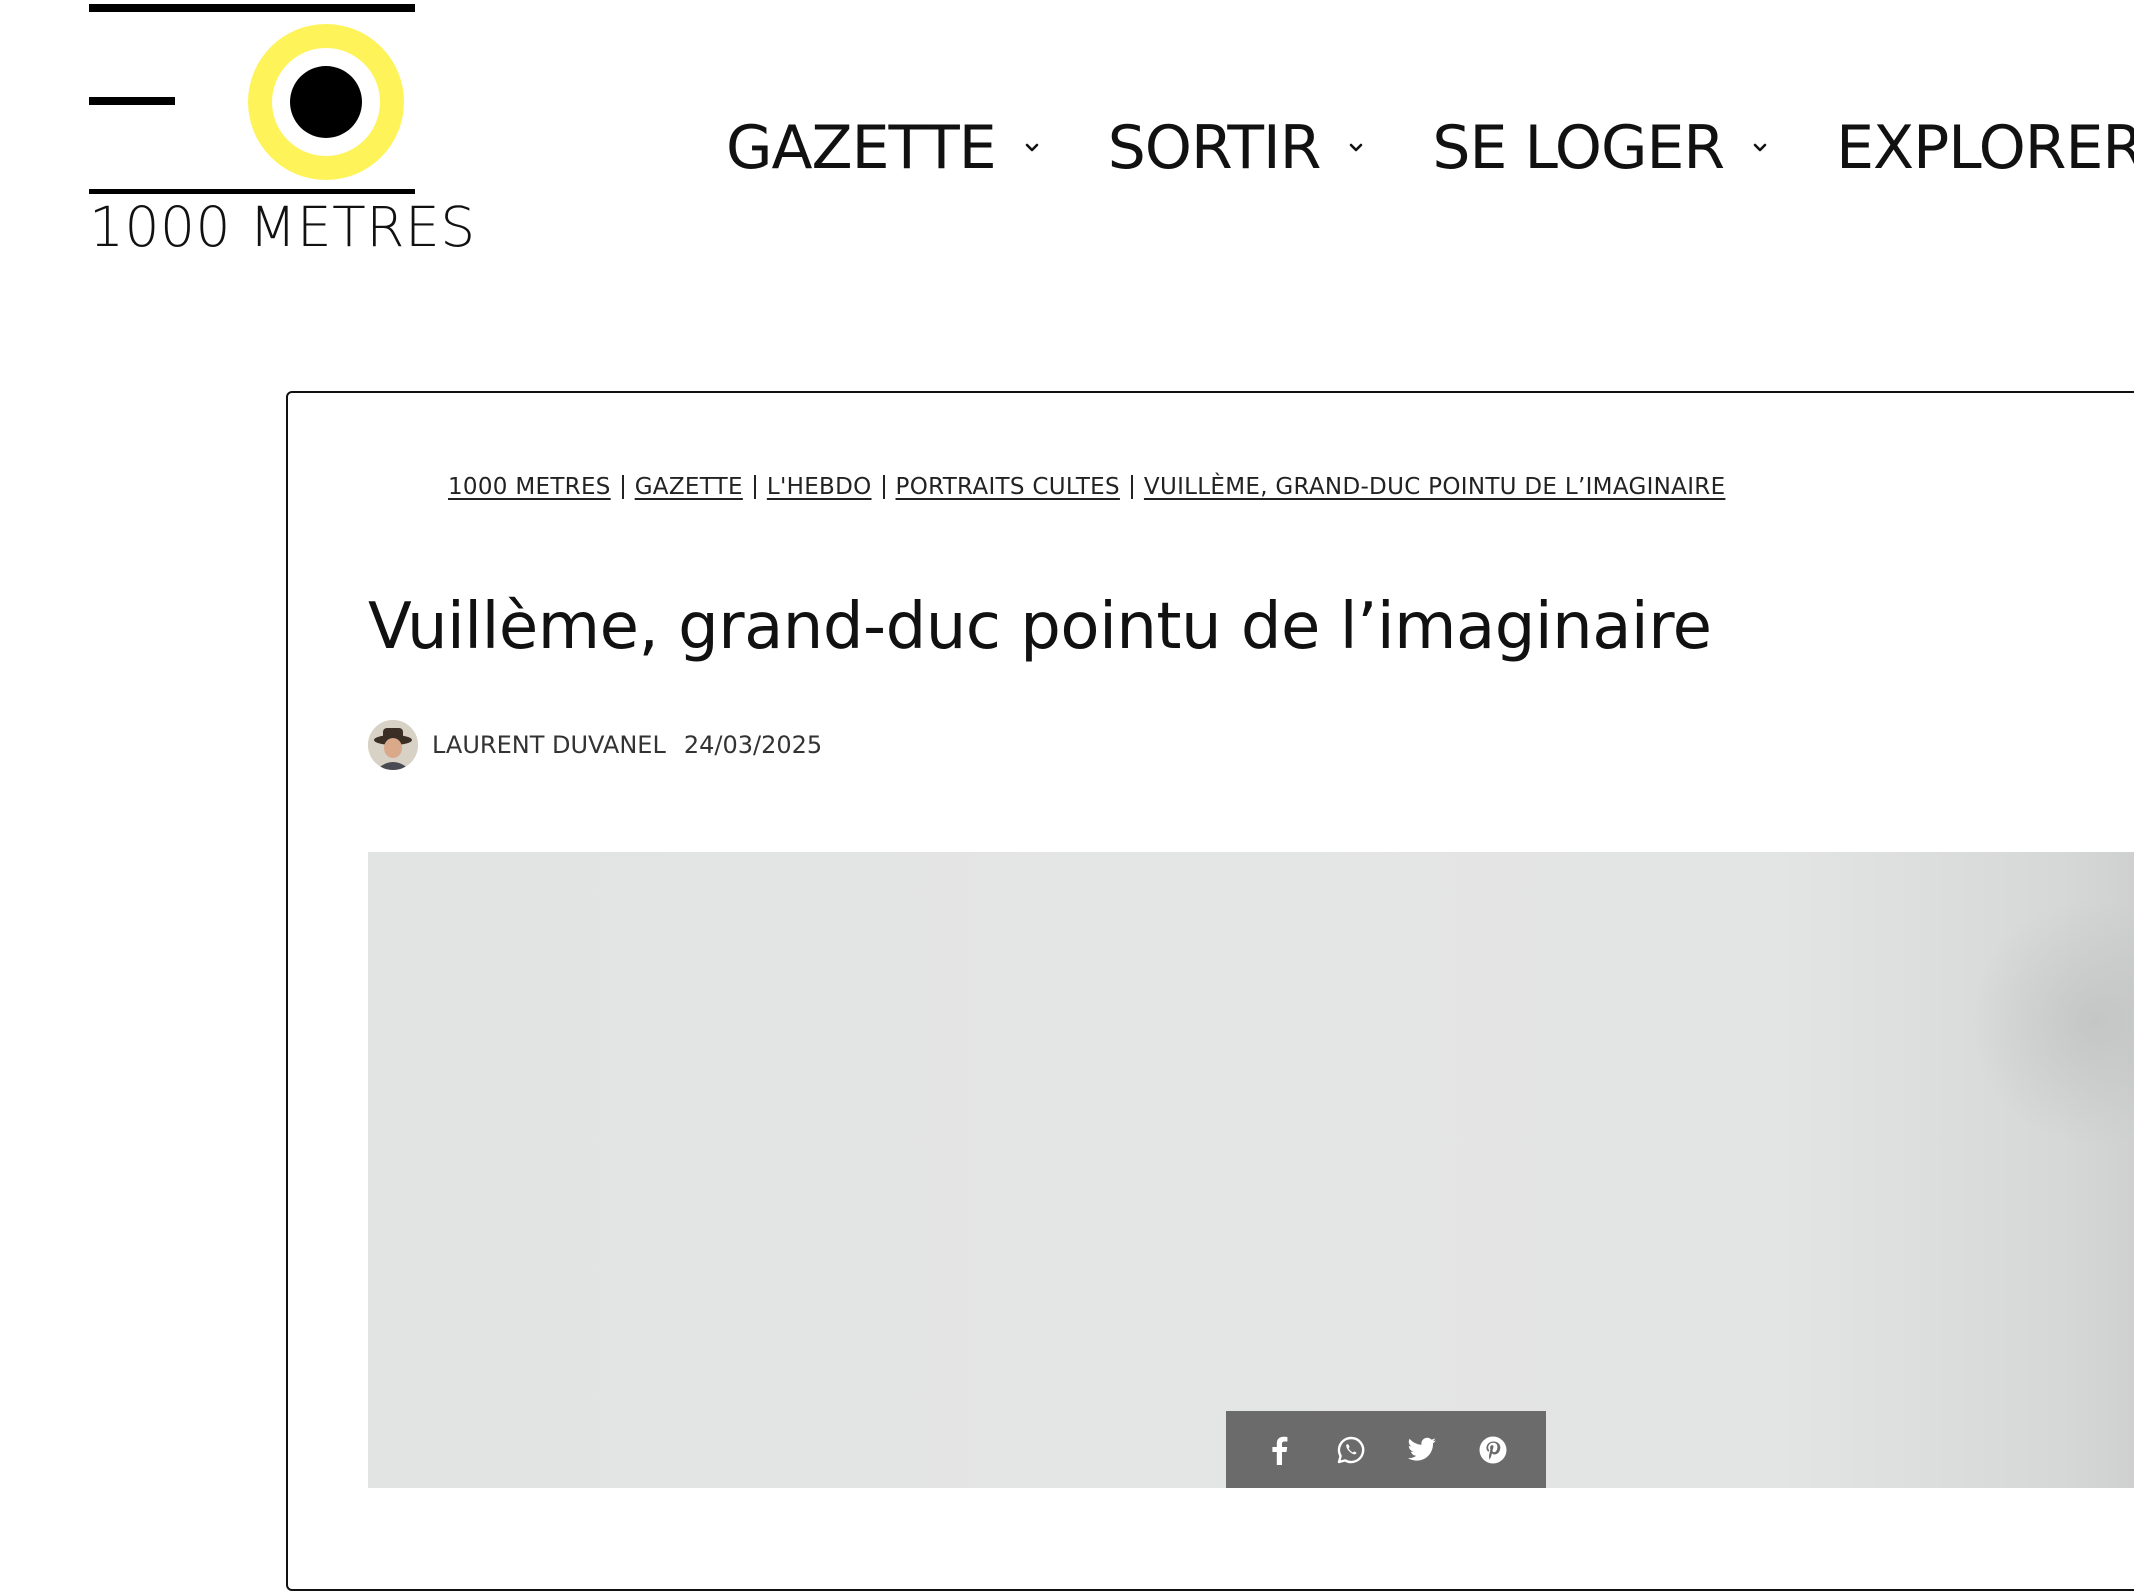 The image size is (2134, 1591). Describe the element at coordinates (819, 487) in the screenshot. I see `breadcrumb-link-hebdo: L'HEBDO` at that location.